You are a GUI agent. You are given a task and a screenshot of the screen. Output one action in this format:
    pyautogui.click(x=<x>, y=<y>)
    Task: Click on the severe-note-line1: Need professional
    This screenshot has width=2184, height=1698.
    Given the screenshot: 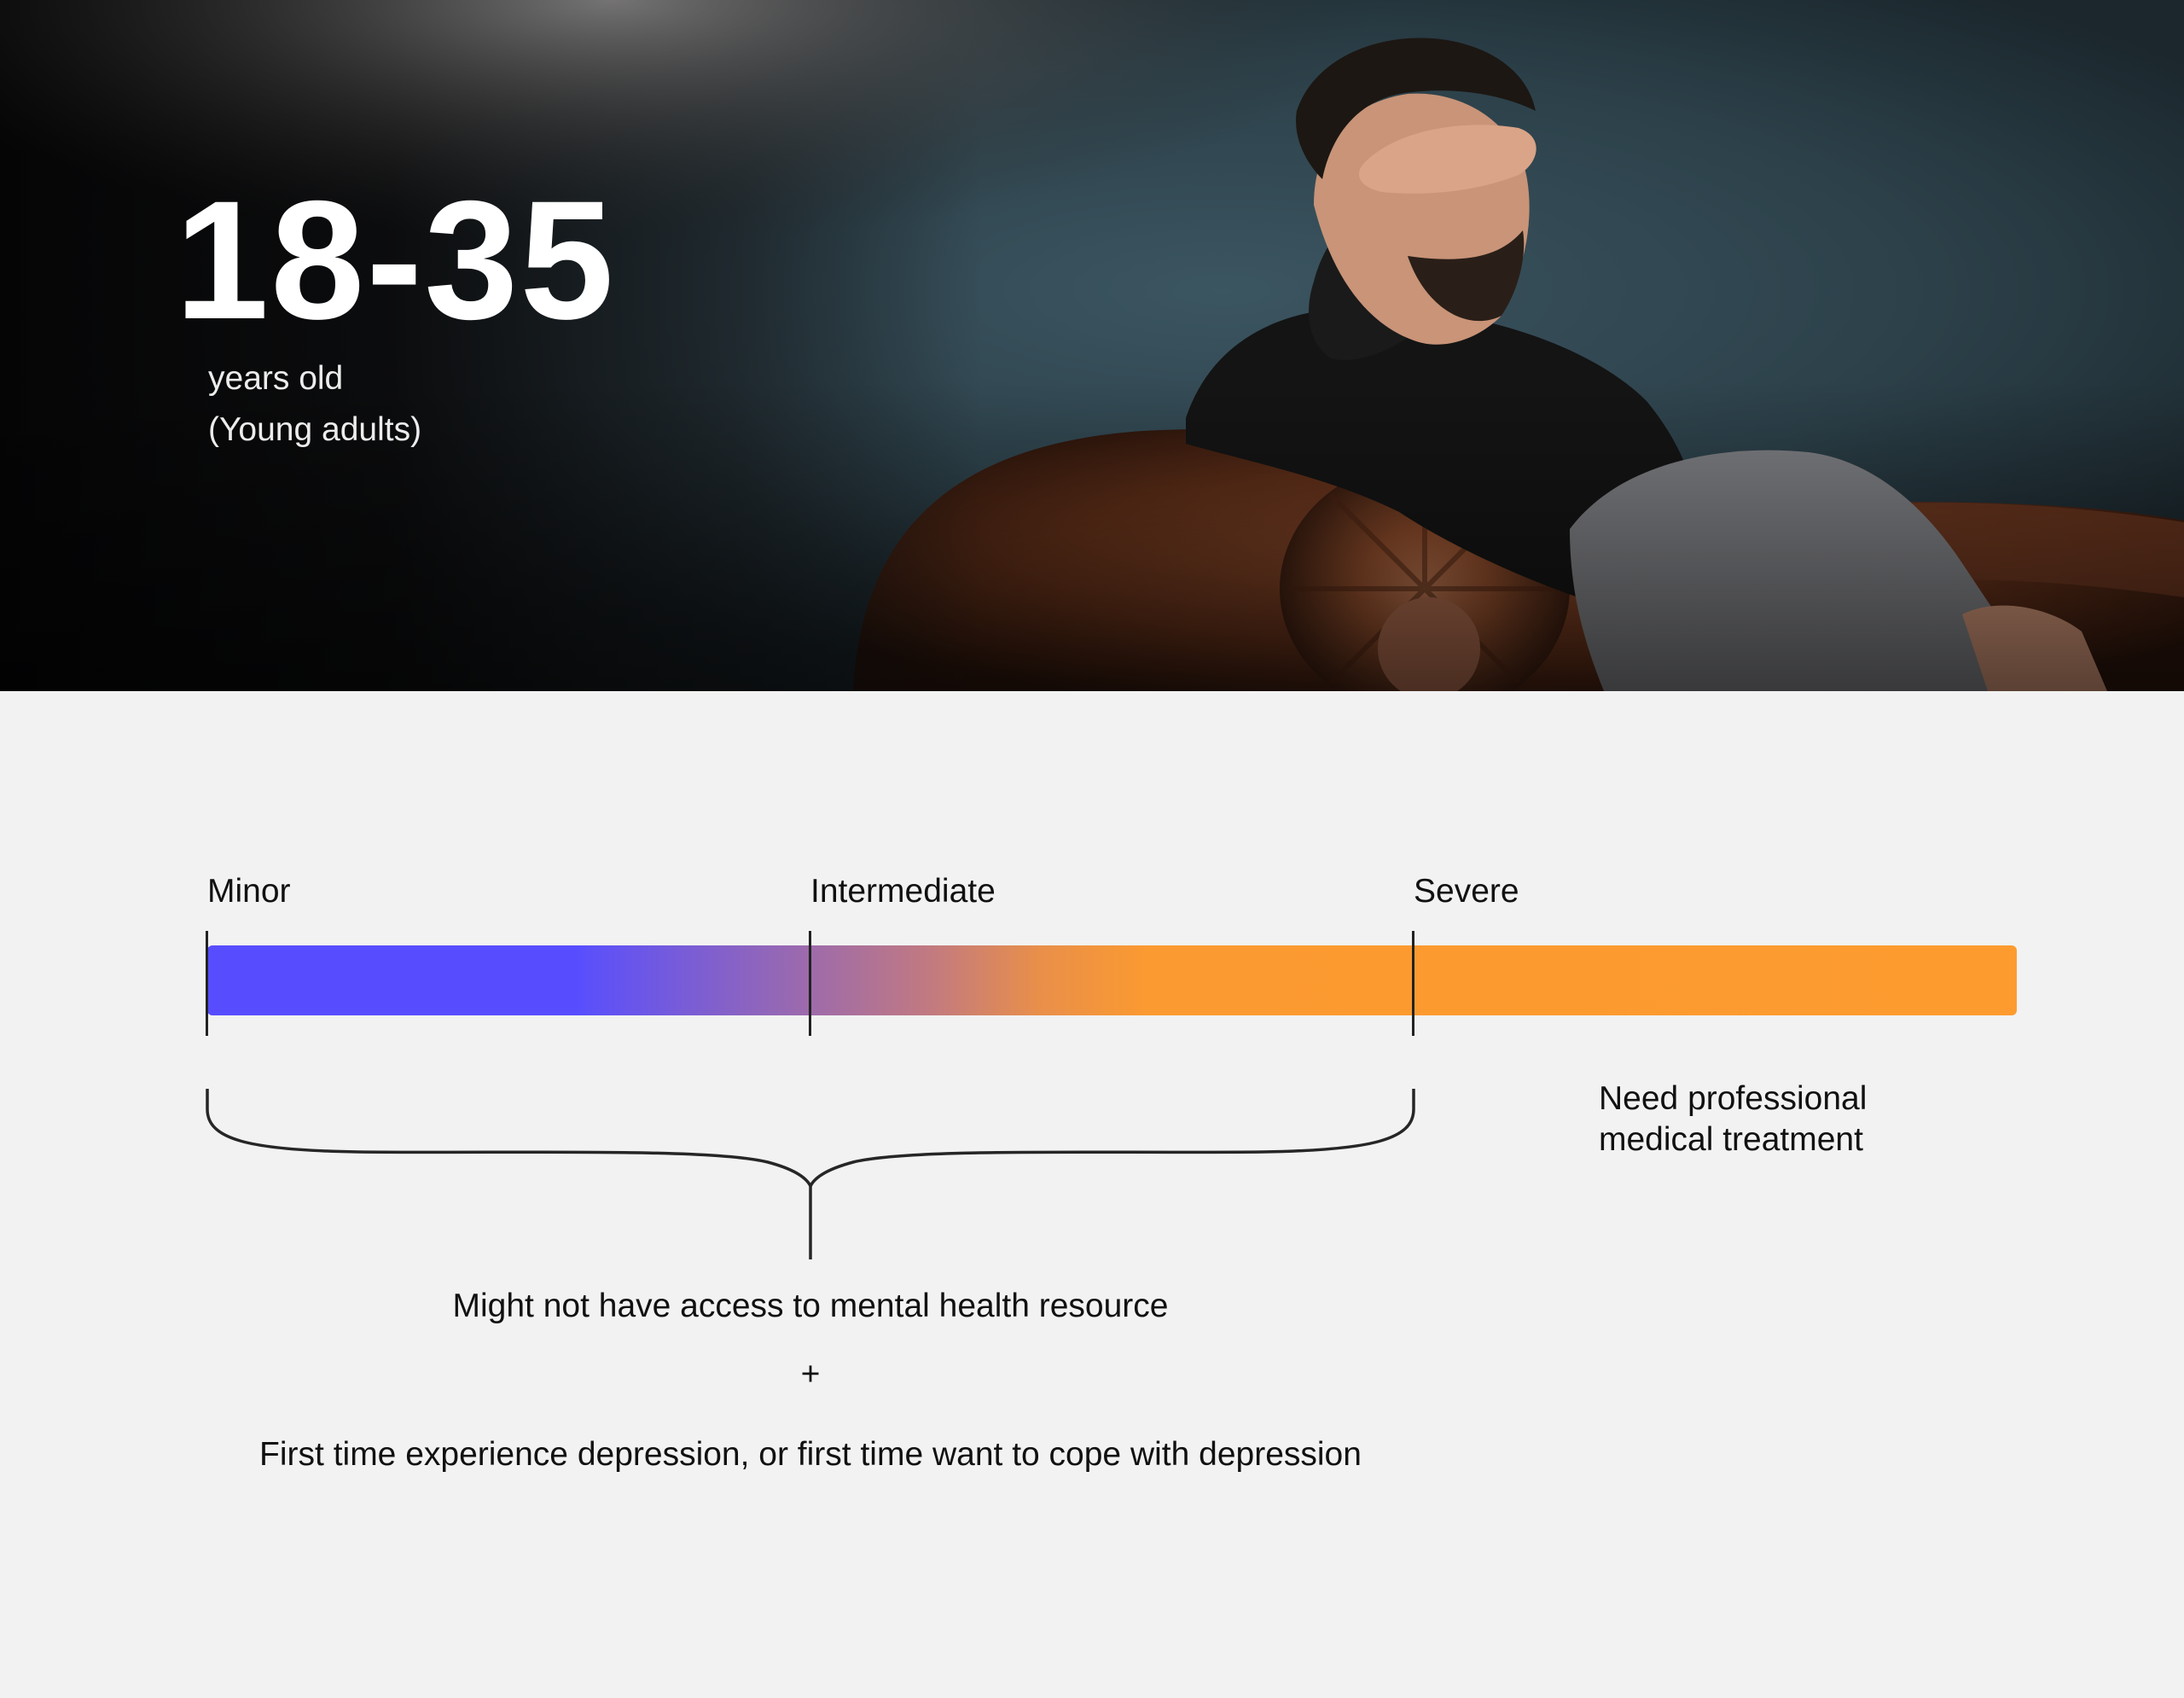 What is the action you would take?
    pyautogui.click(x=1733, y=1098)
    